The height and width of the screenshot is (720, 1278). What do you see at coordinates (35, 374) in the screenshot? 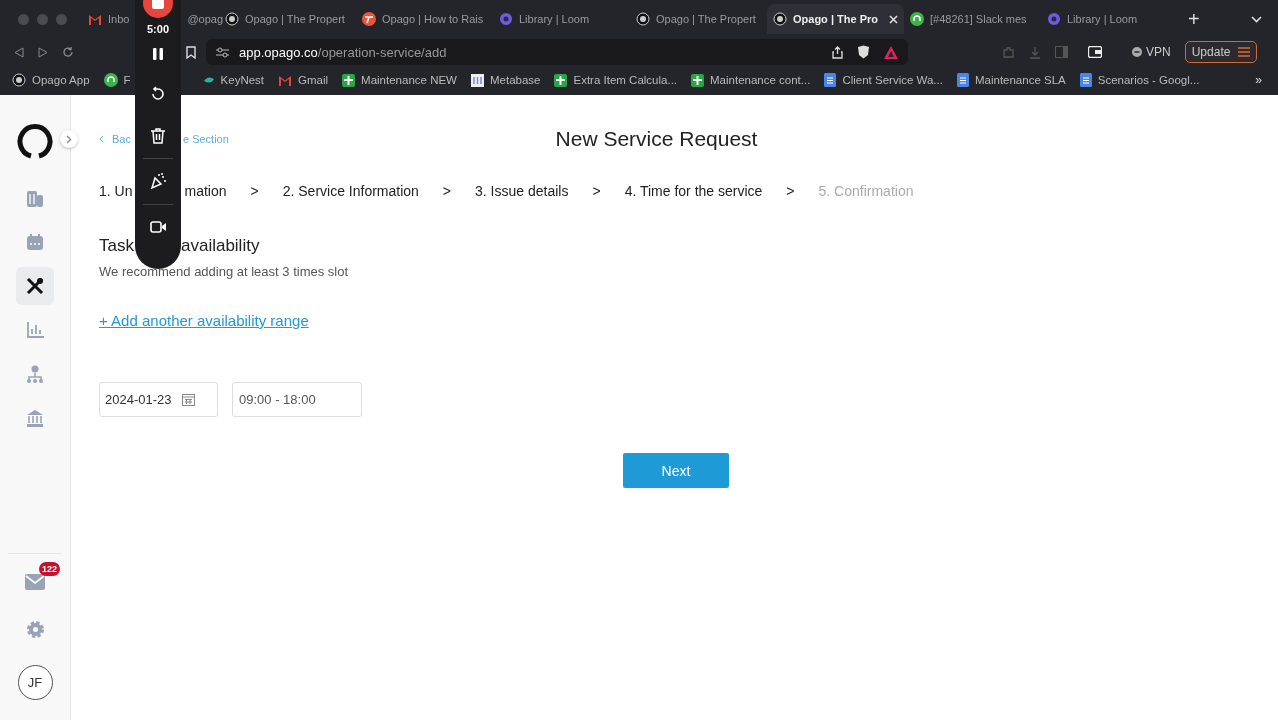
I see `hierarchy-icon` at bounding box center [35, 374].